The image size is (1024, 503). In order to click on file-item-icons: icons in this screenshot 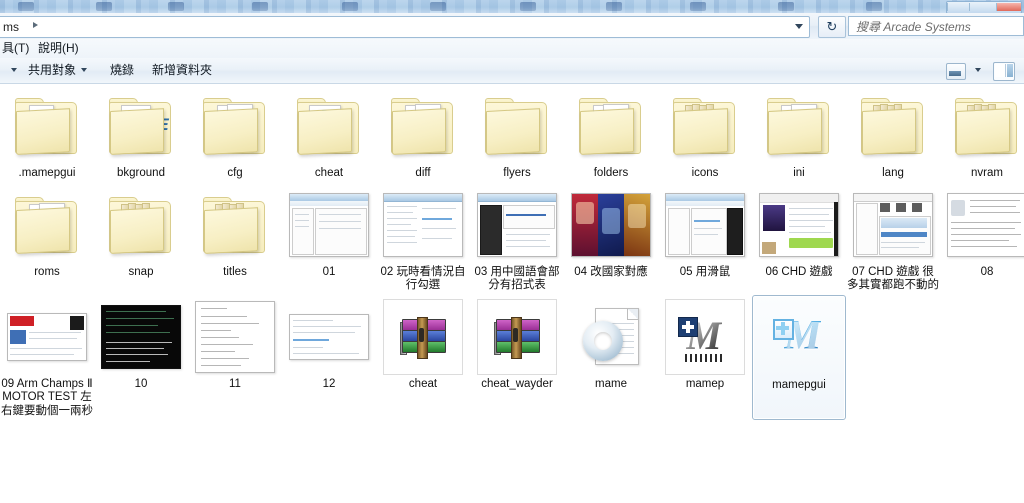, I will do `click(705, 133)`.